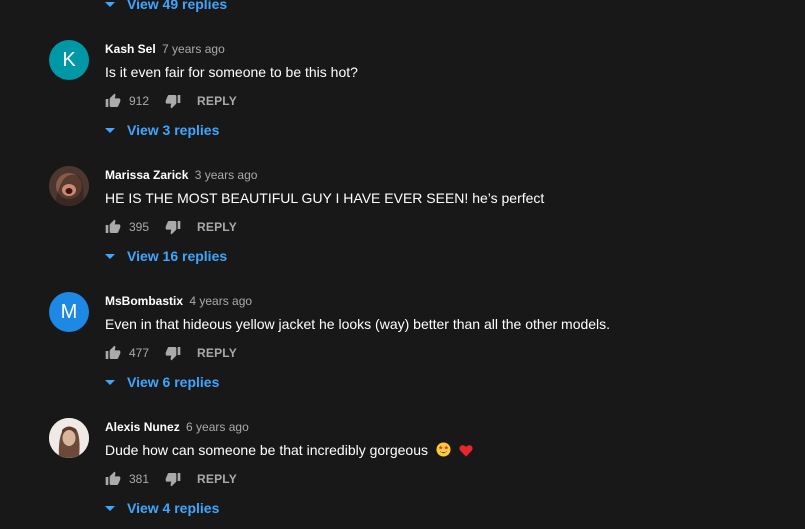 The width and height of the screenshot is (805, 529). I want to click on author-name: Marissa Zarick, so click(146, 175).